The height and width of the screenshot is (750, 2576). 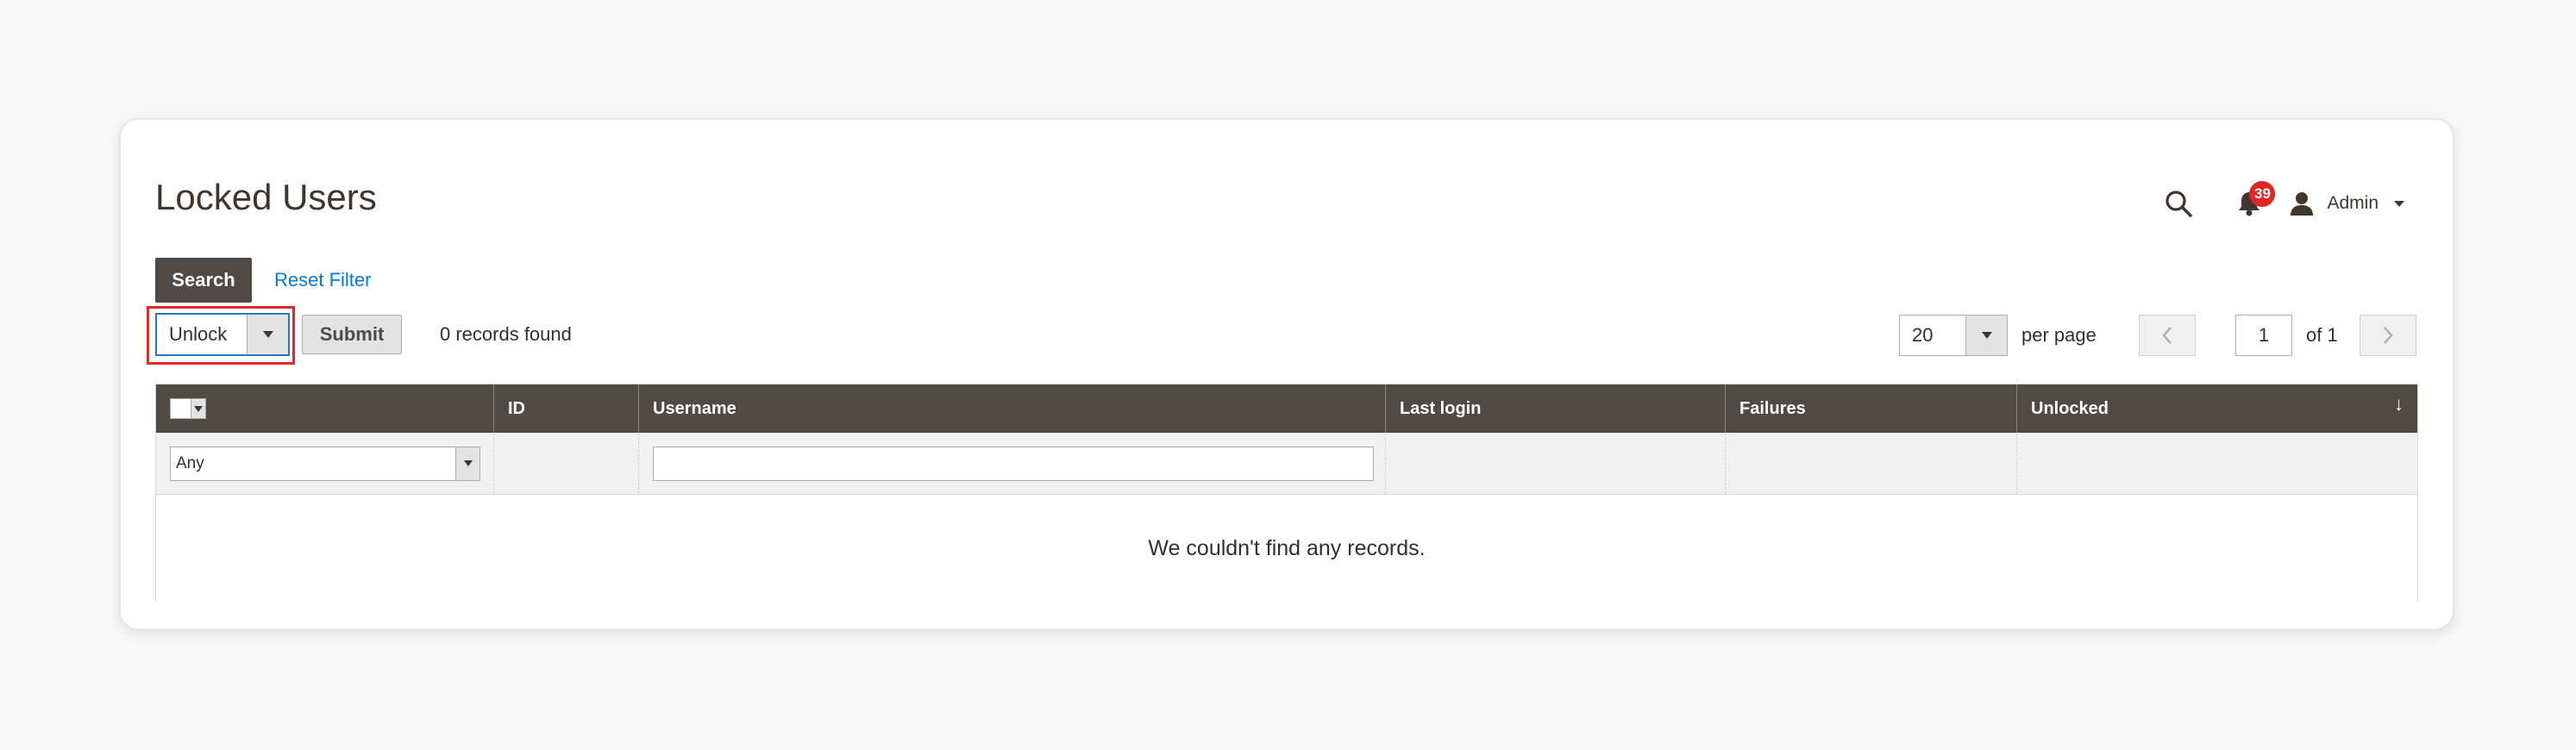 I want to click on search-icon, so click(x=2179, y=204).